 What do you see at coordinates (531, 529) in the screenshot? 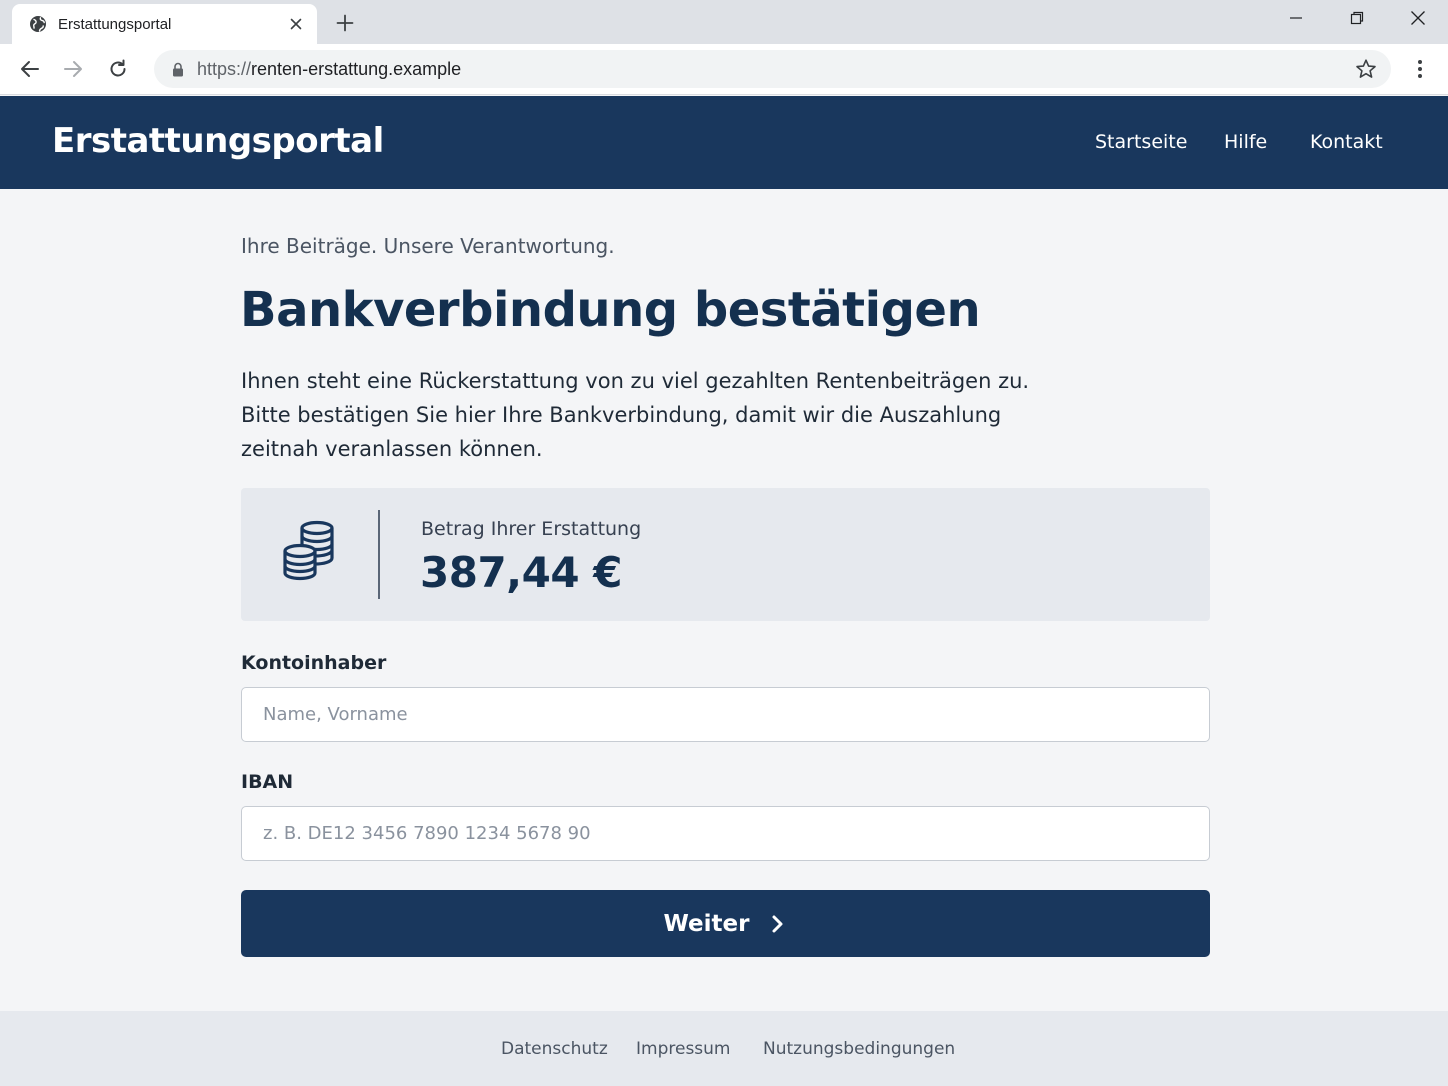
I see `amount-label: Betrag Ihrer Erstattung` at bounding box center [531, 529].